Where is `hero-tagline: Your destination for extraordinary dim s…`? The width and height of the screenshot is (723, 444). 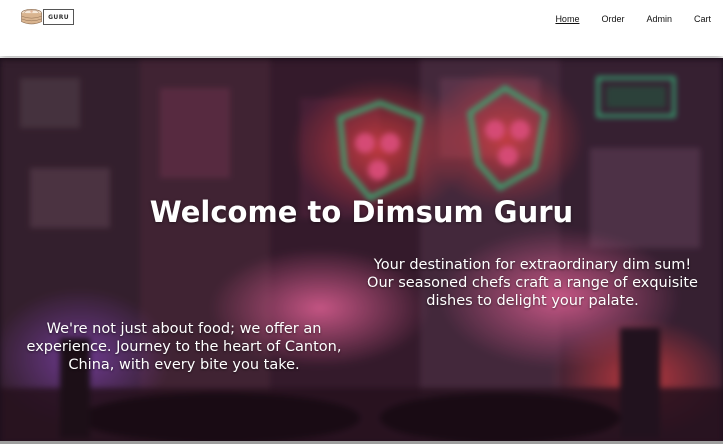 hero-tagline: Your destination for extraordinary dim s… is located at coordinates (532, 283).